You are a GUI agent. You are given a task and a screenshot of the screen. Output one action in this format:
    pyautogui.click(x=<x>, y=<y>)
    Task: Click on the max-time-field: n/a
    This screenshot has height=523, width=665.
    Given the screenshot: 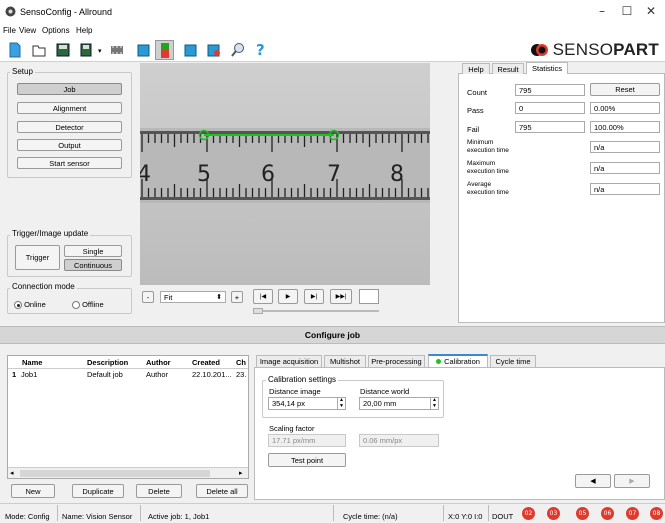 What is the action you would take?
    pyautogui.click(x=625, y=168)
    